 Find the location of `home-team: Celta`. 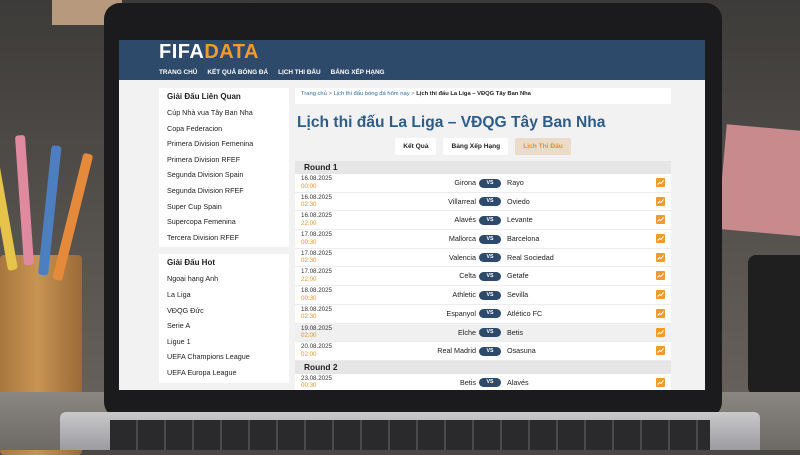

home-team: Celta is located at coordinates (467, 275).